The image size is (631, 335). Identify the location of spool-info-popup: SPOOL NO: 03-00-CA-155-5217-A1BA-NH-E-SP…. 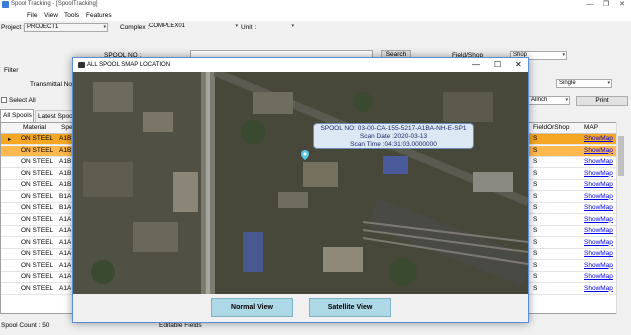
(393, 136).